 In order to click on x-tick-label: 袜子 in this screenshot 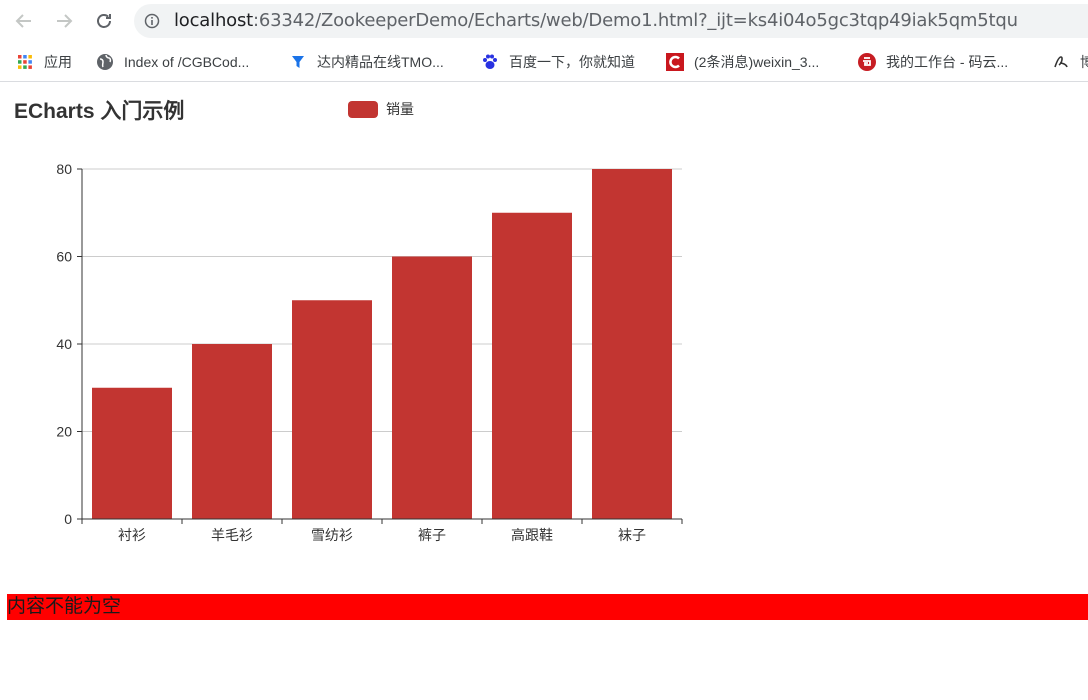, I will do `click(632, 536)`.